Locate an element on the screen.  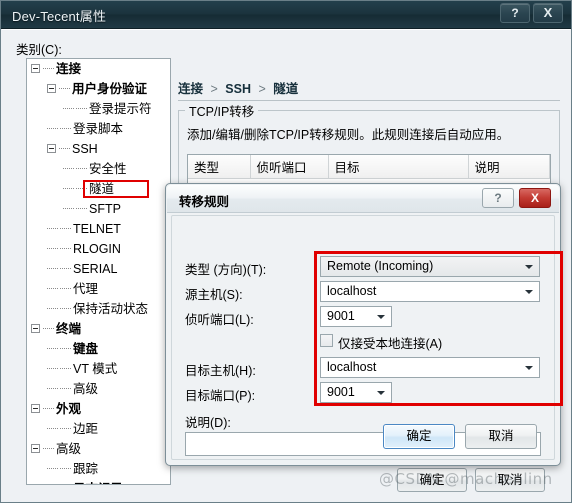
table-column-header: 类型 is located at coordinates (219, 167).